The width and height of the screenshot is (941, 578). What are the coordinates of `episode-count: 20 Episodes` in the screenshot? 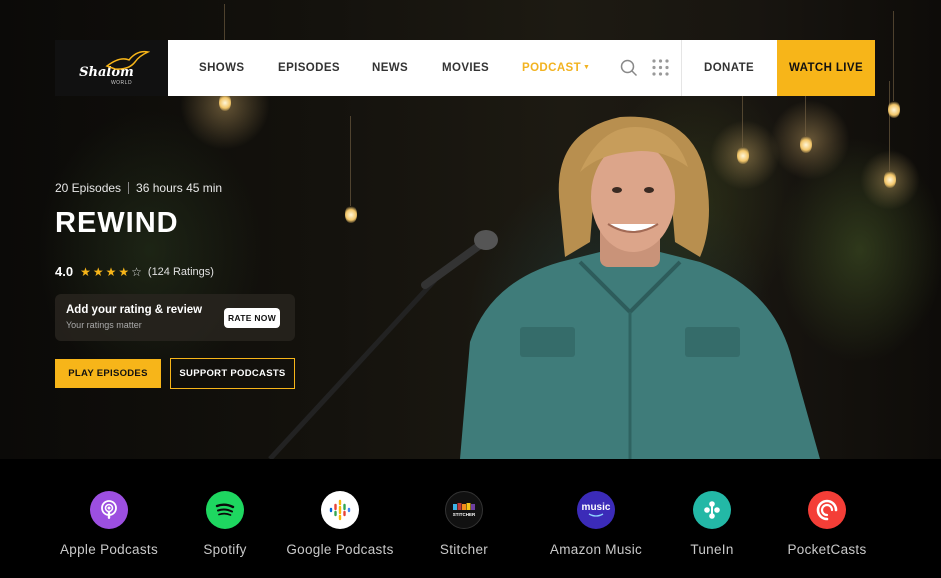 It's located at (88, 188).